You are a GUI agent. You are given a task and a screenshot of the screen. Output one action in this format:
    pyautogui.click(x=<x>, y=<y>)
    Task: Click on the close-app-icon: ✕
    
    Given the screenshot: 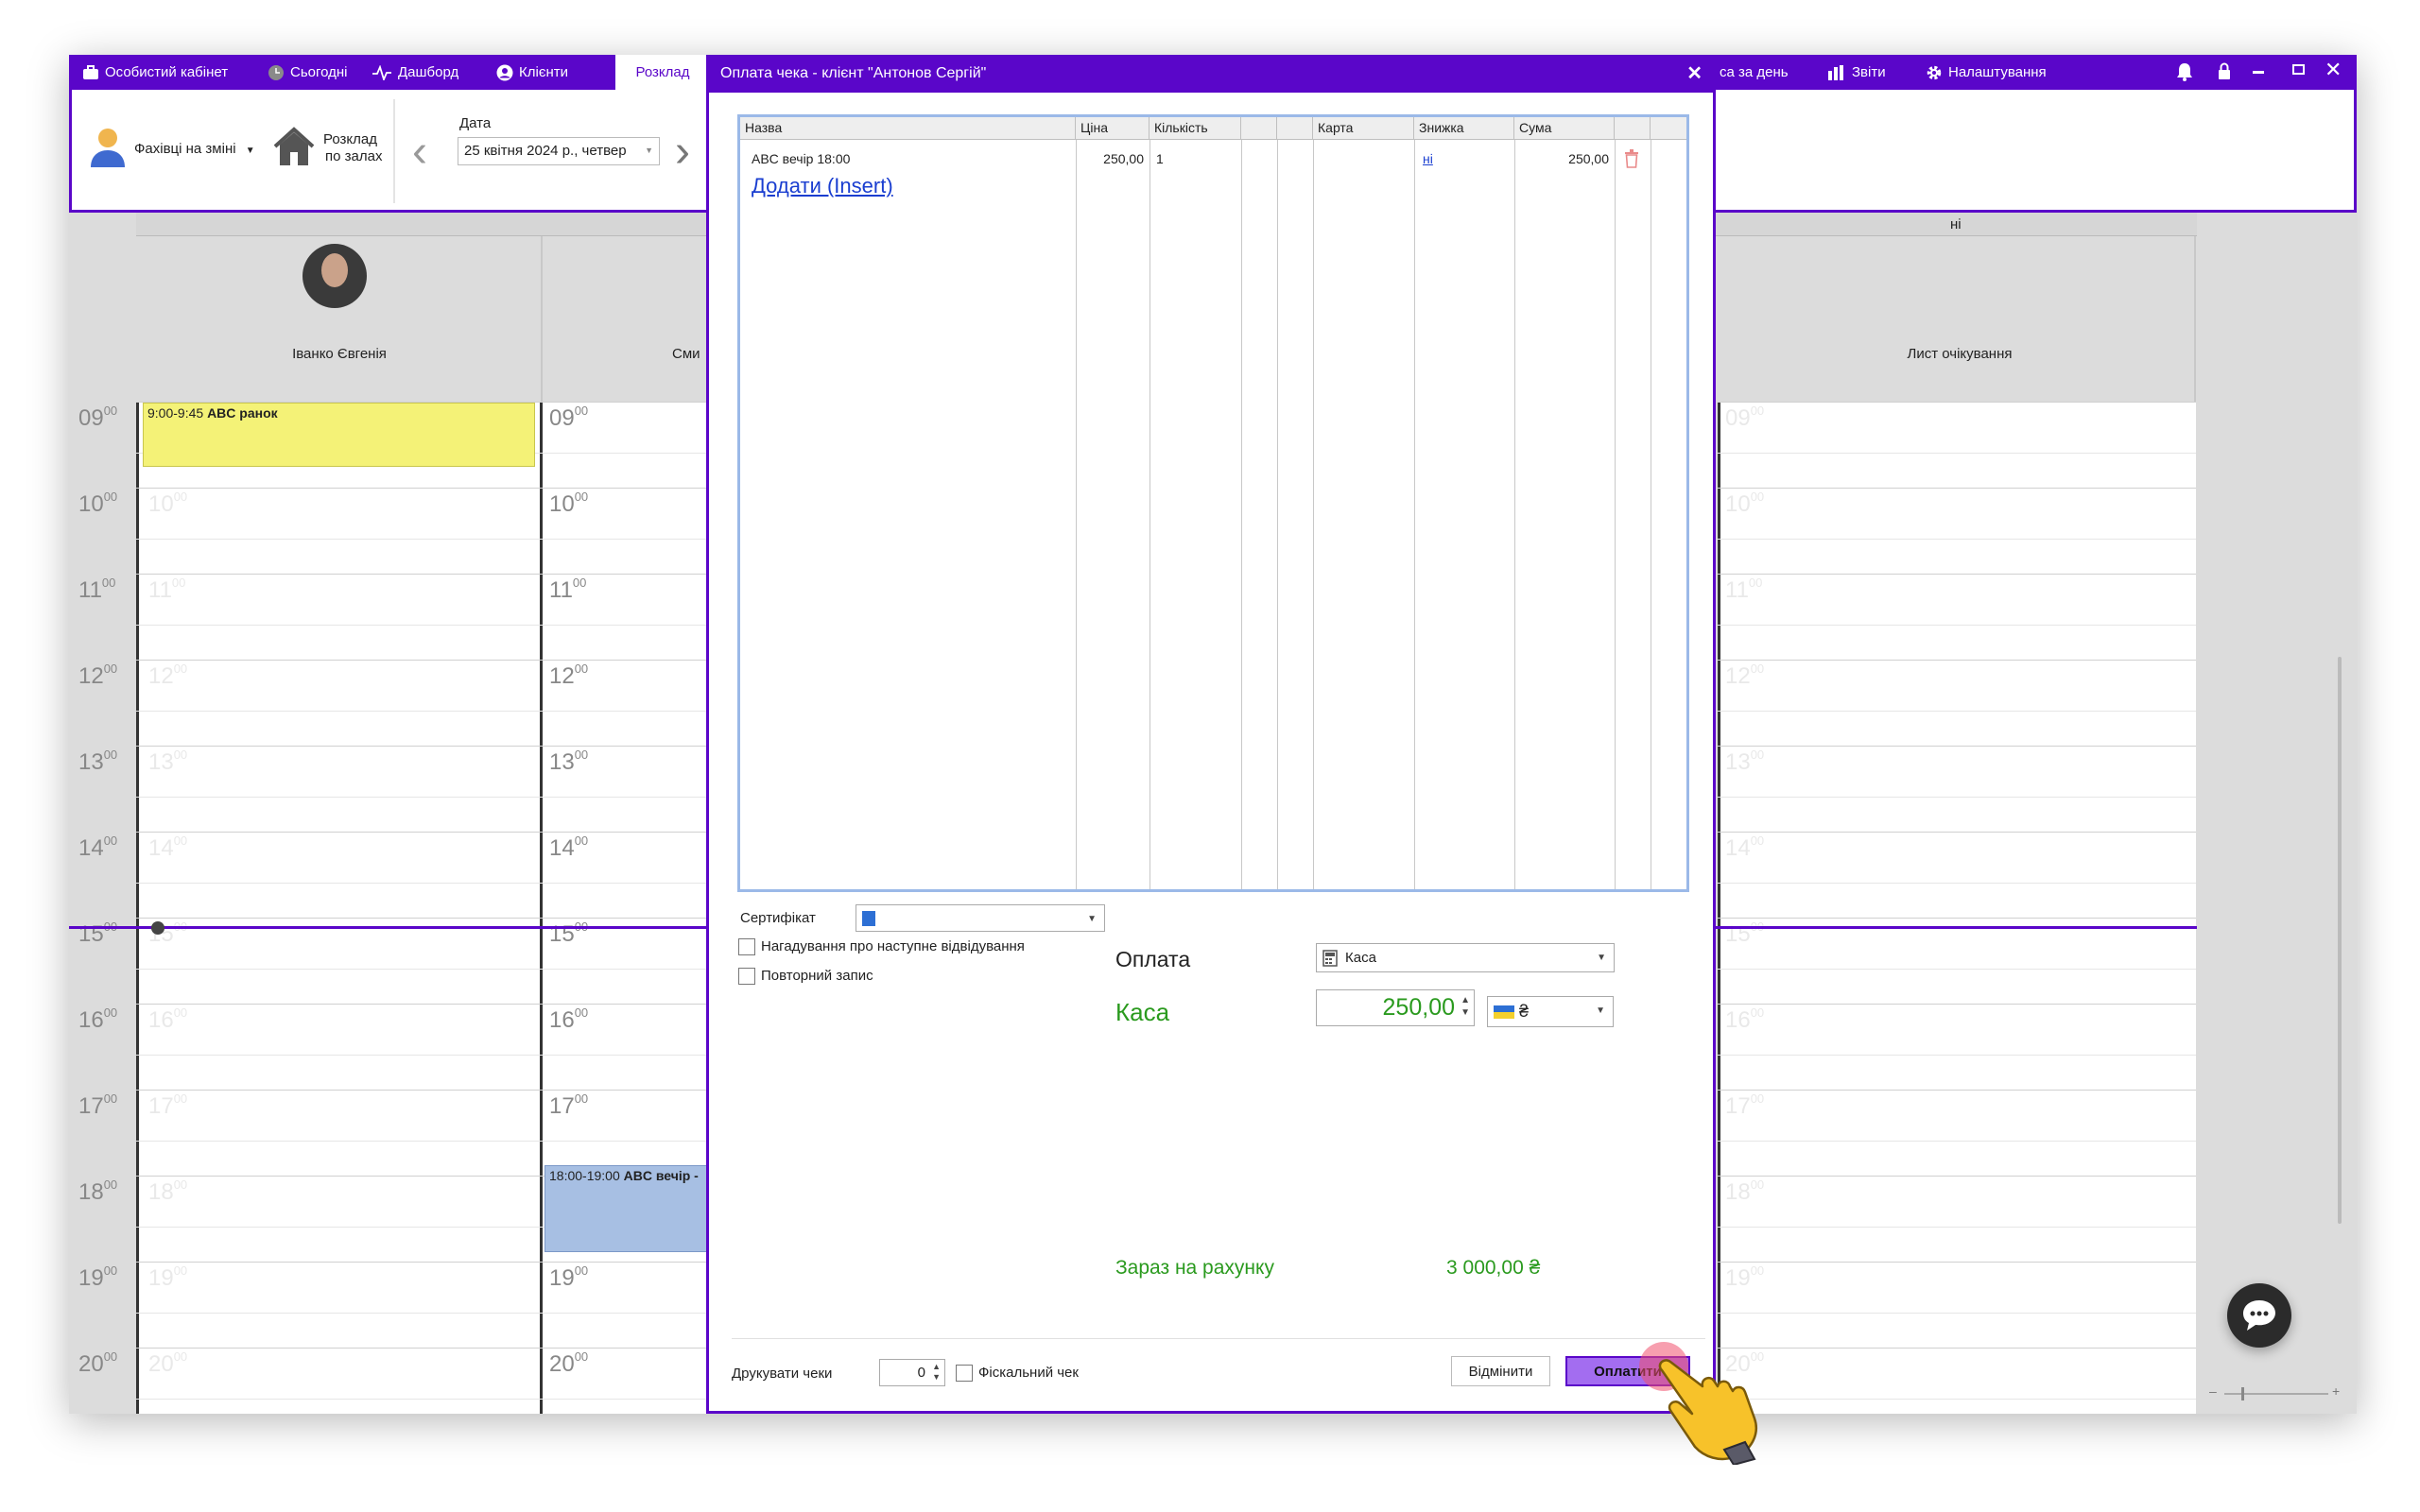 What is the action you would take?
    pyautogui.click(x=2333, y=70)
    